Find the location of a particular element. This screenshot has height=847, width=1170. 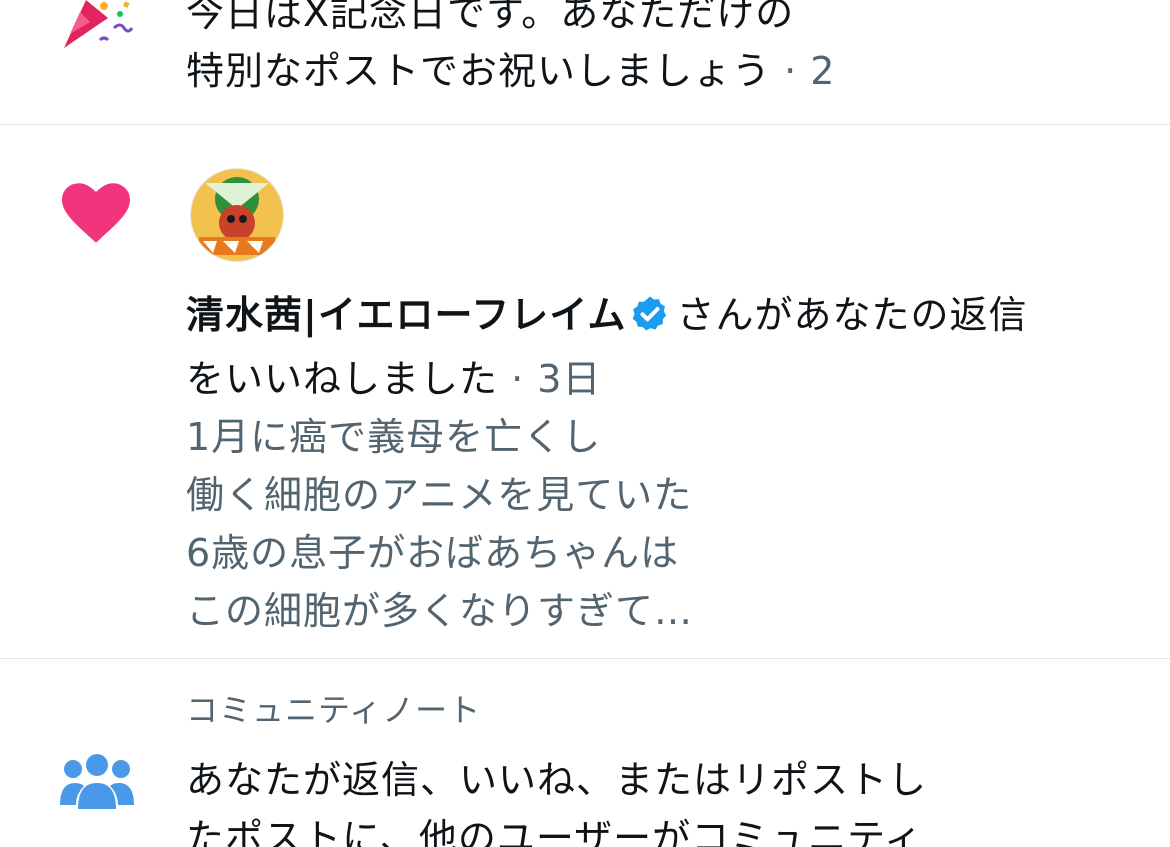

notification-anniversary: 今日はX記念日です。あなただけの 特別なポストでお祝いしましょう · 2 is located at coordinates (585, 62).